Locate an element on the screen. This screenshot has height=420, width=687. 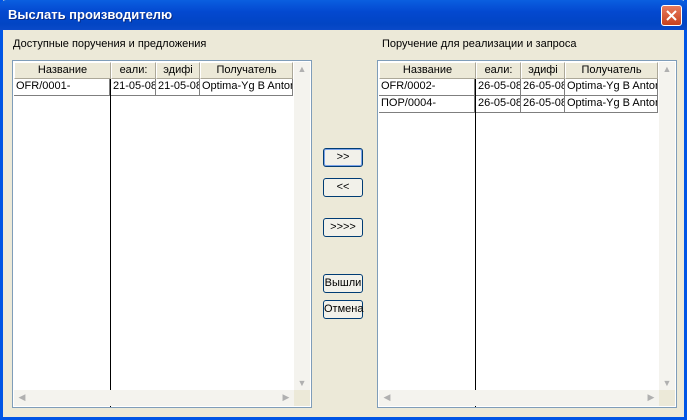
row-name: OFR/0001- is located at coordinates (62, 87).